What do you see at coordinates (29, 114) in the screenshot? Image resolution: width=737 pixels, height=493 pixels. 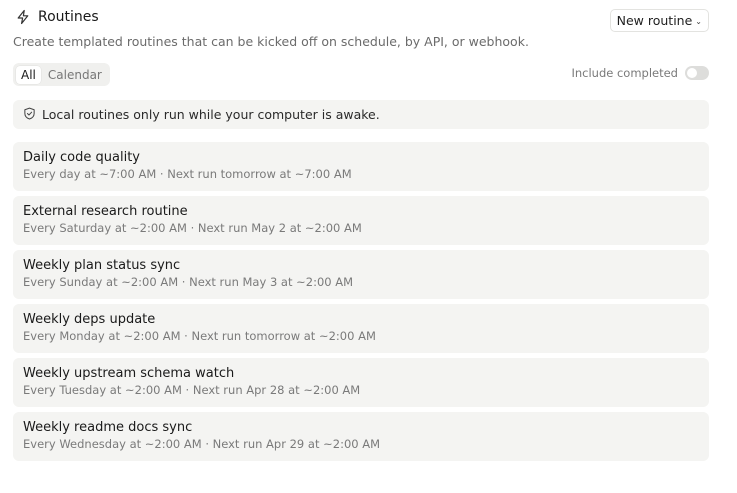 I see `shield-icon` at bounding box center [29, 114].